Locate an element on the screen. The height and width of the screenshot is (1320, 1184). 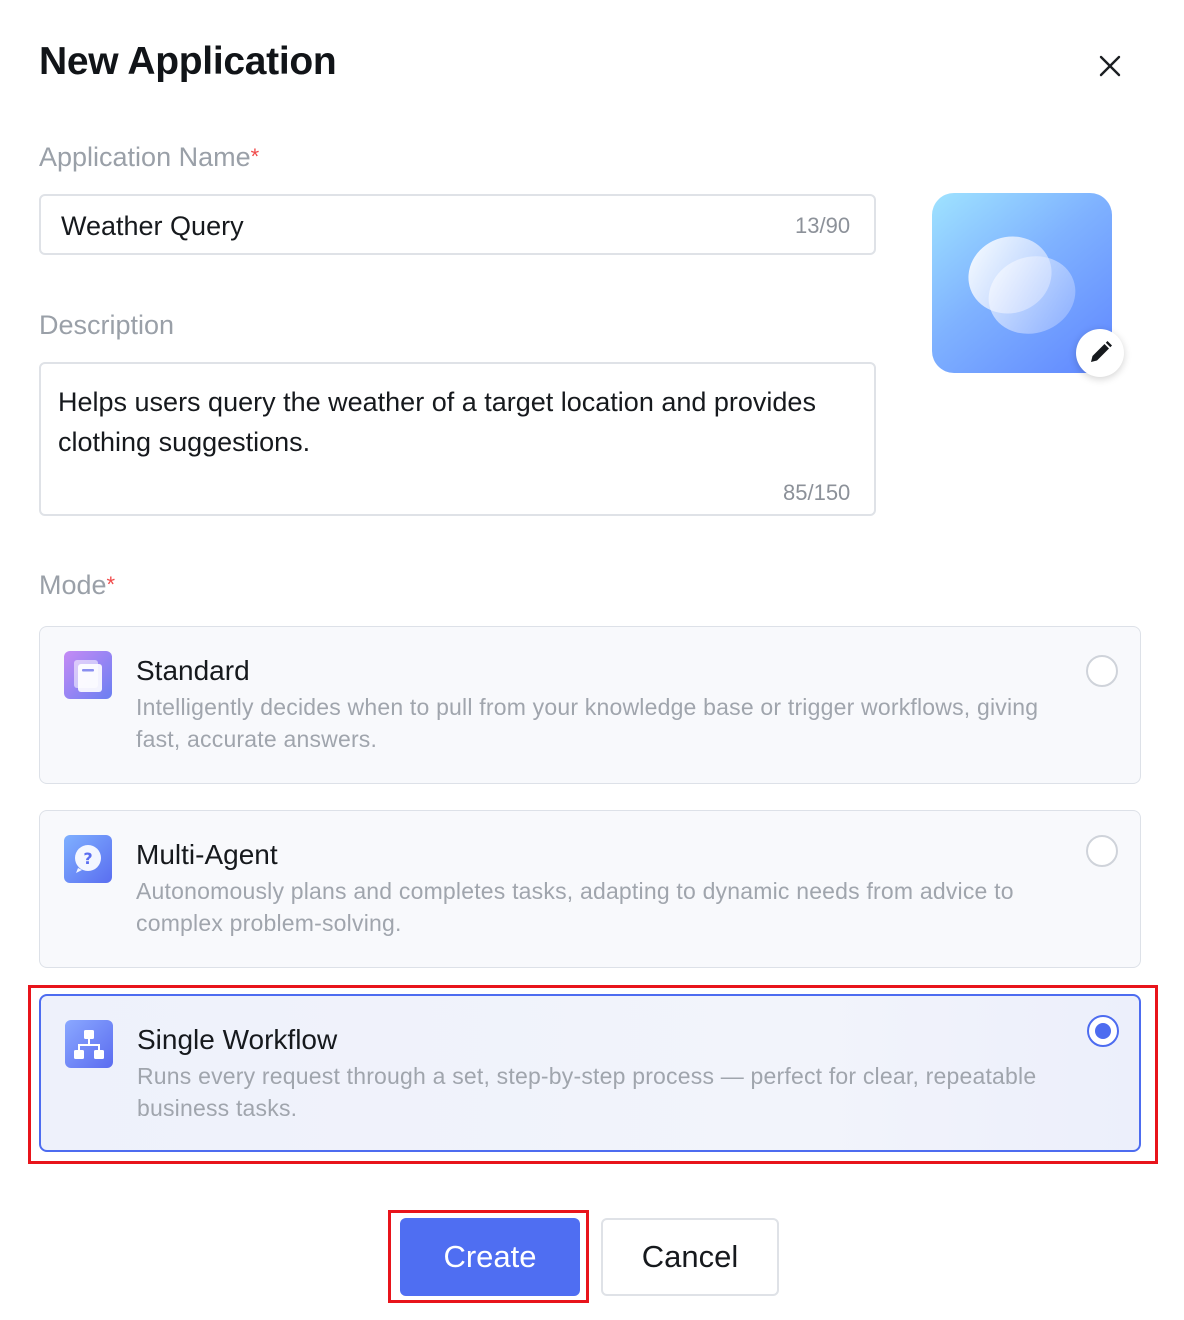
edit-avatar-button is located at coordinates (1100, 353).